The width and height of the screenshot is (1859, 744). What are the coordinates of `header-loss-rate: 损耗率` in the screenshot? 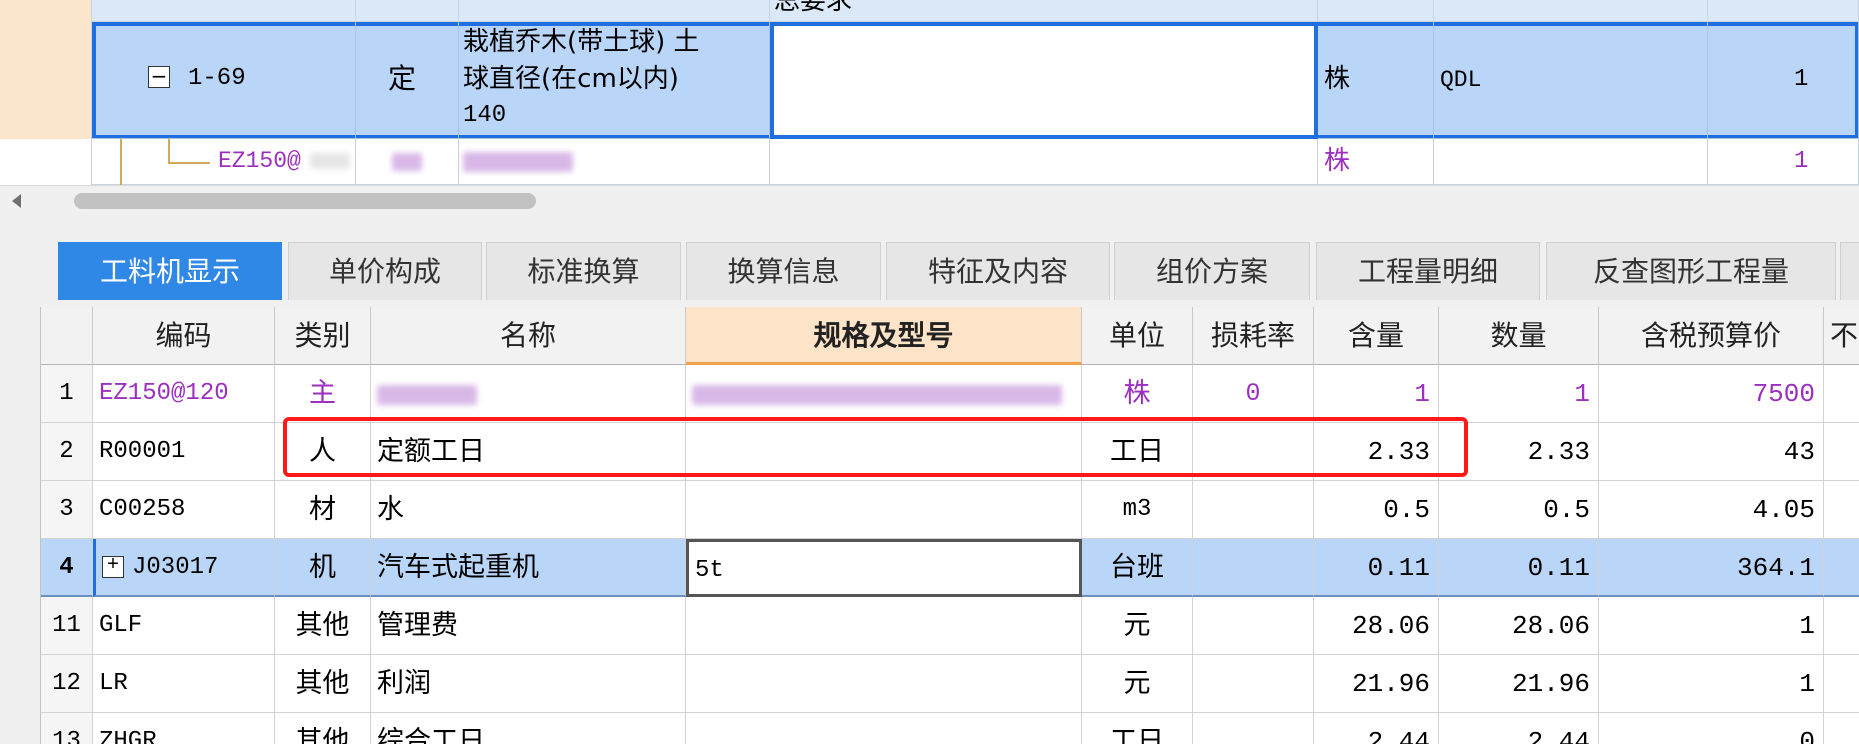 It's located at (1253, 336).